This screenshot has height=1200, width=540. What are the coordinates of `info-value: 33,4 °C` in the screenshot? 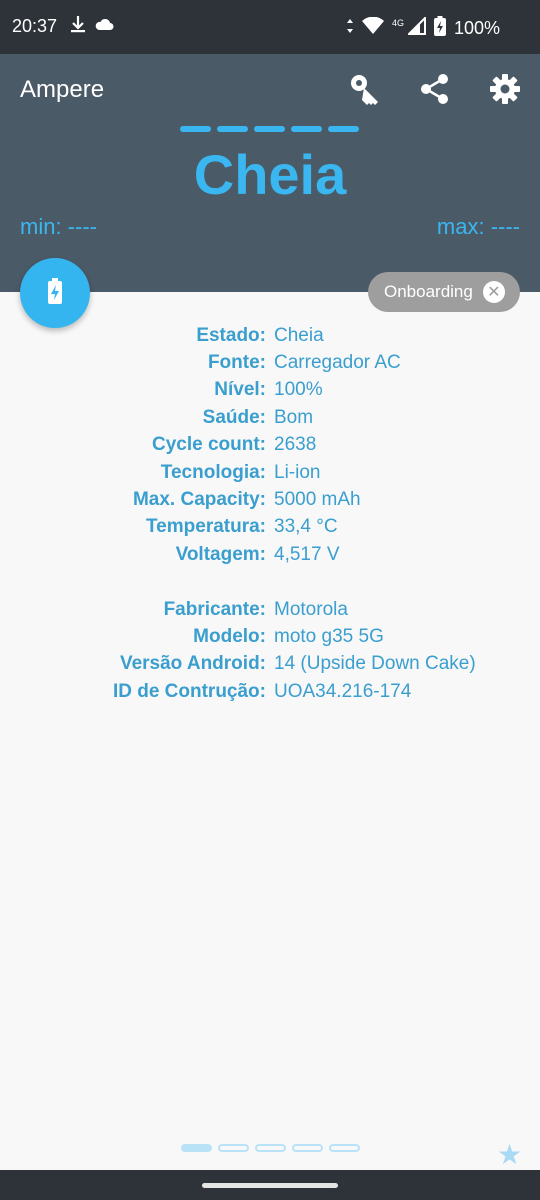 It's located at (306, 527).